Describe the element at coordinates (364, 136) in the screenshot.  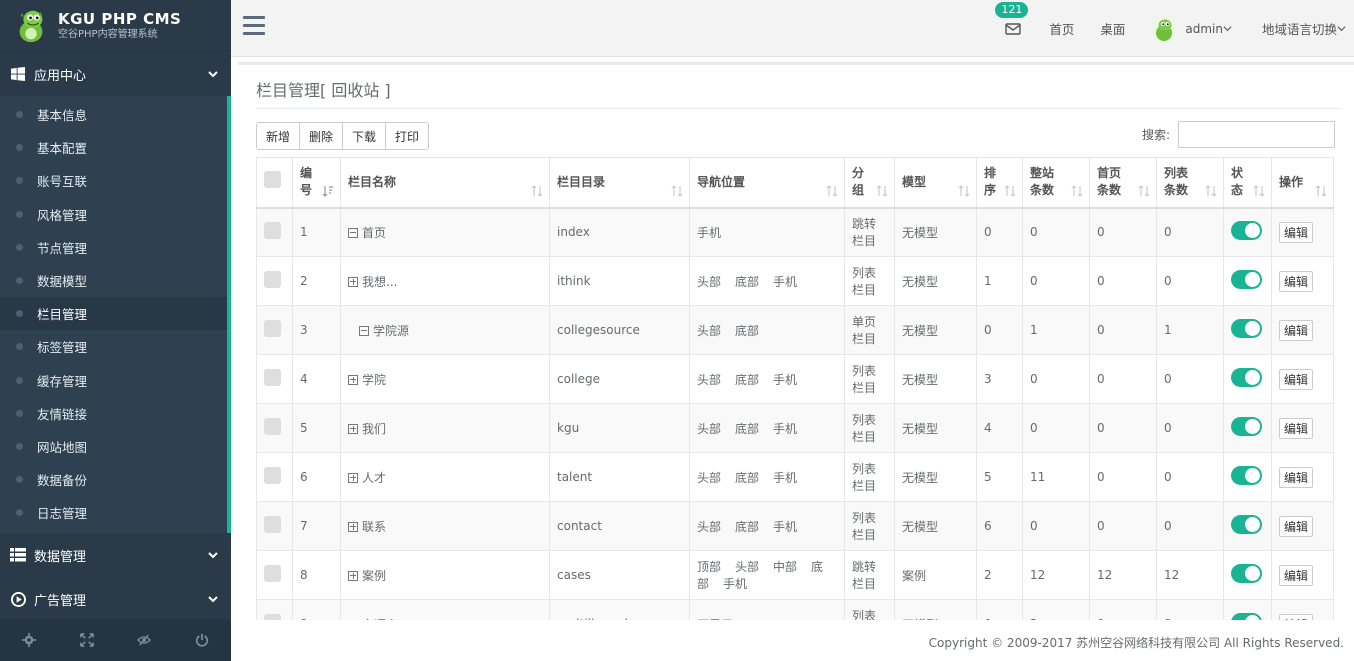
I see `download-button: 下载` at that location.